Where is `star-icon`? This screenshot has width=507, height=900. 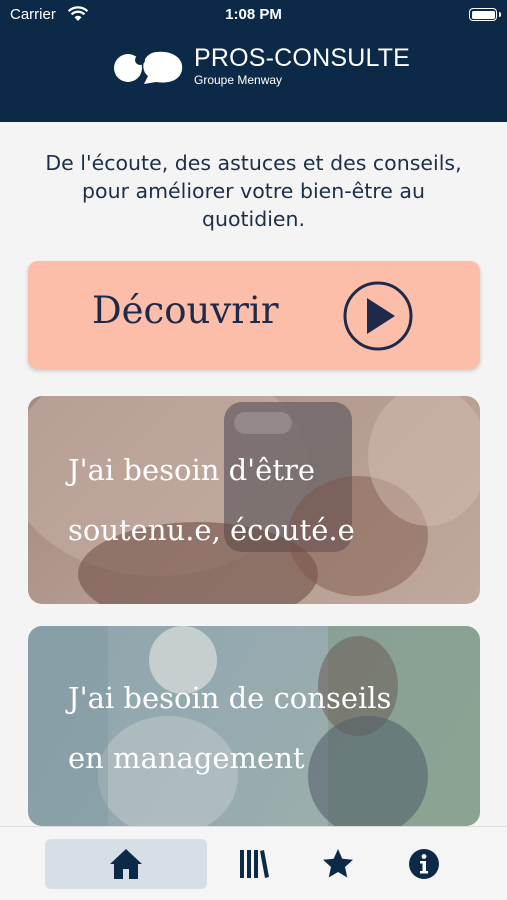 star-icon is located at coordinates (338, 863).